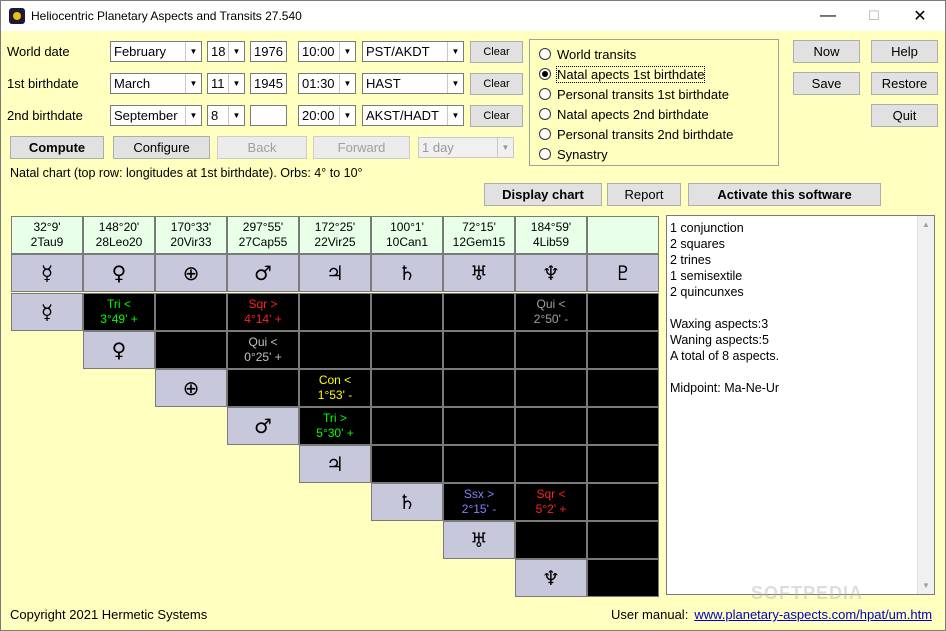  I want to click on first-month-value: March, so click(132, 83).